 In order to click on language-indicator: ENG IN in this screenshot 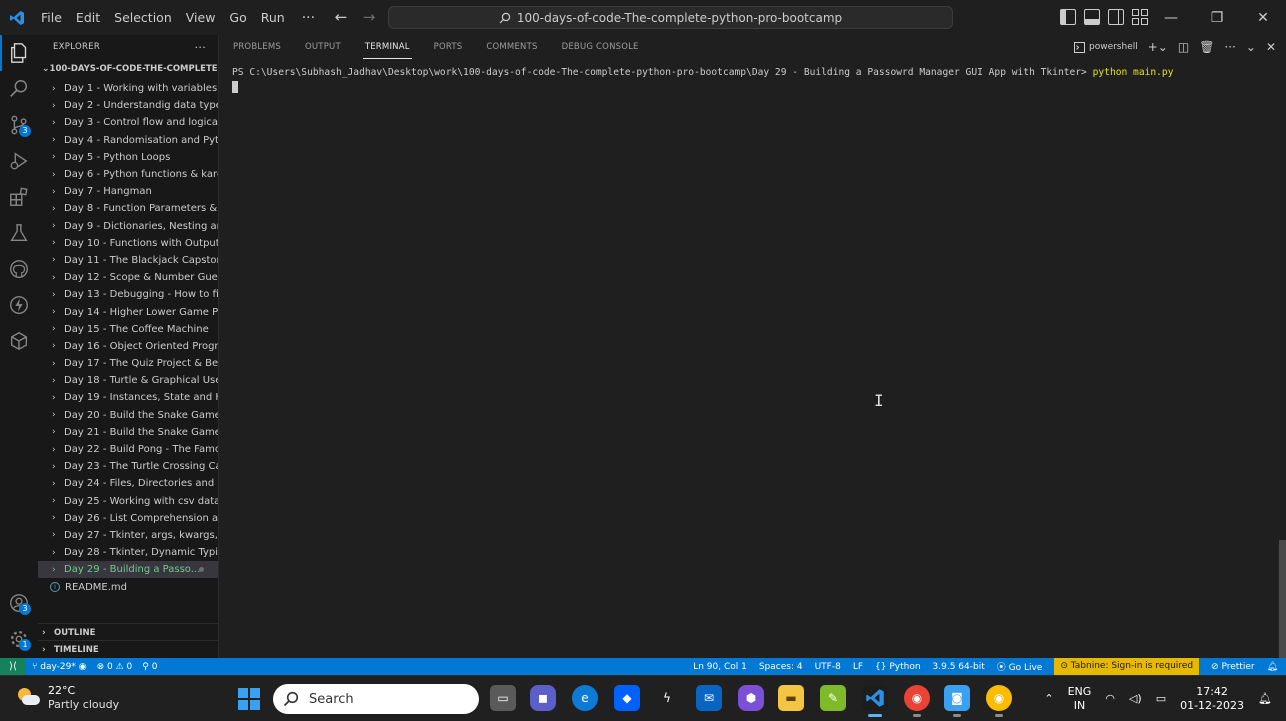, I will do `click(1080, 699)`.